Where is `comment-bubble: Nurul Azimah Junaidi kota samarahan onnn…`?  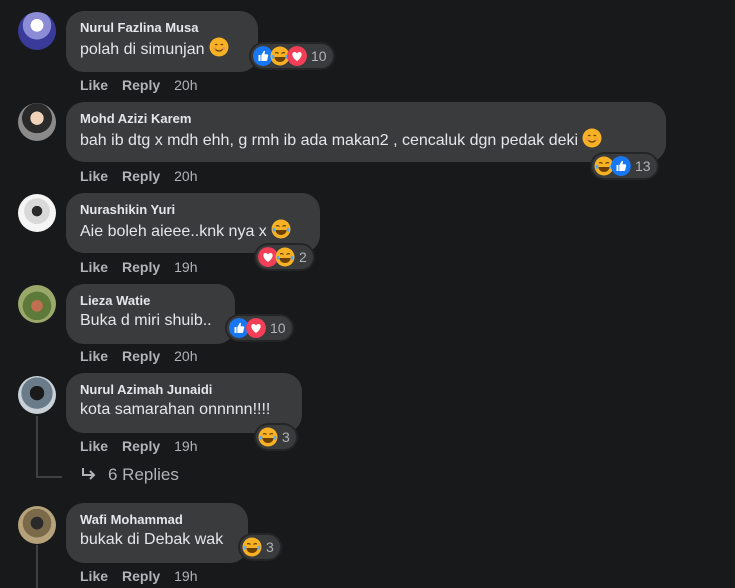
comment-bubble: Nurul Azimah Junaidi kota samarahan onnn… is located at coordinates (184, 403).